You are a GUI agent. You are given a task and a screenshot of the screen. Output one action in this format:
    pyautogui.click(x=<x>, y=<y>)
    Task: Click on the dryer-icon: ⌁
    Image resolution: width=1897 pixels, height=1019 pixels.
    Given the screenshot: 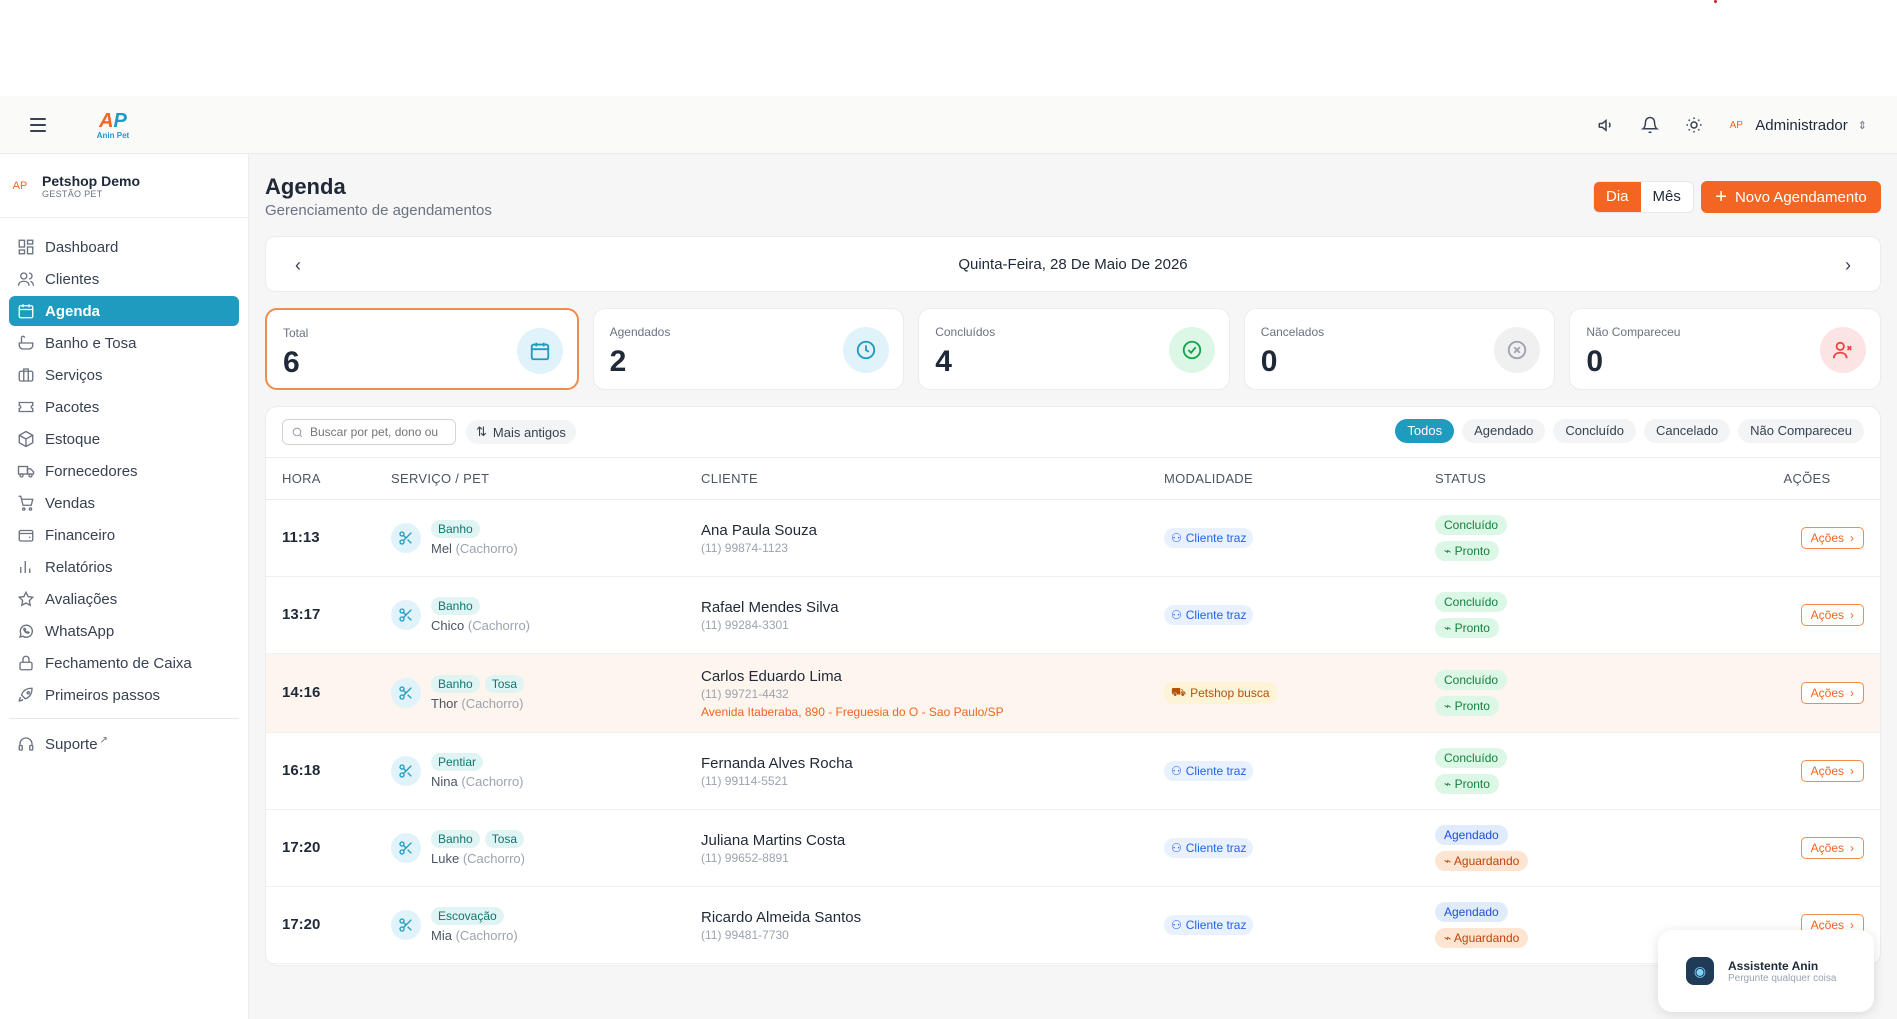 What is the action you would take?
    pyautogui.click(x=1448, y=784)
    